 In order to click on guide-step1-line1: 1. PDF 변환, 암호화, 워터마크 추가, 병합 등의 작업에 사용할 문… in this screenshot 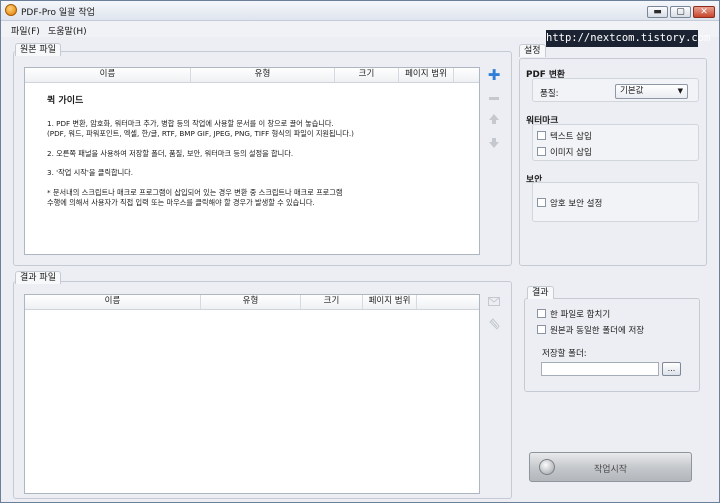, I will do `click(190, 123)`.